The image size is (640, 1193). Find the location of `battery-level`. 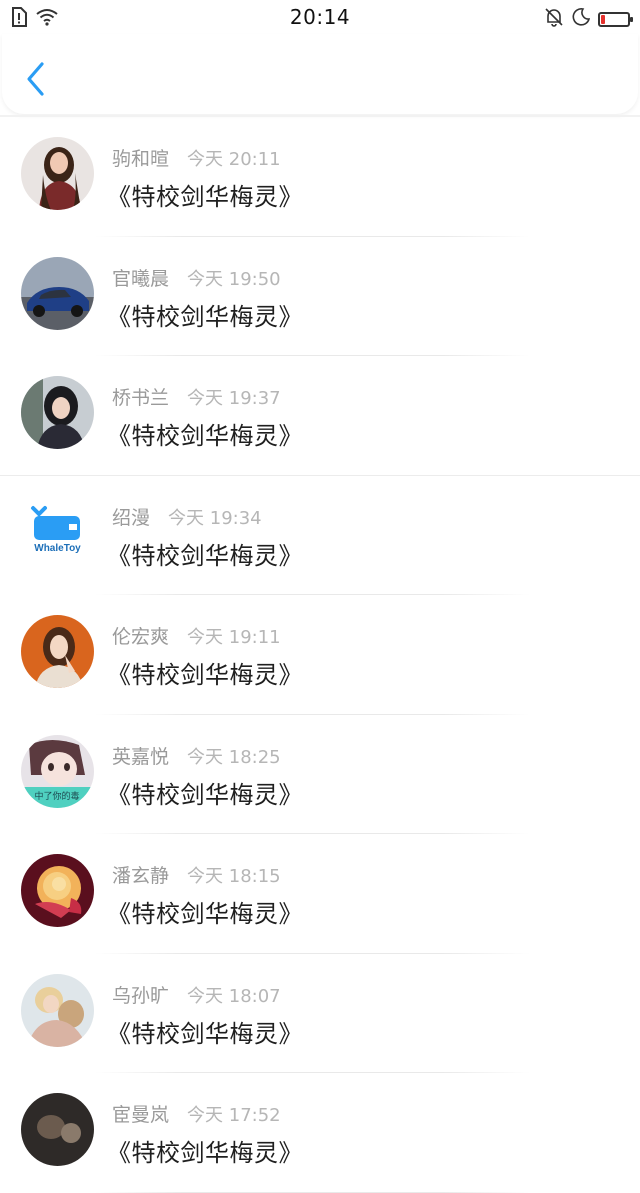

battery-level is located at coordinates (603, 19).